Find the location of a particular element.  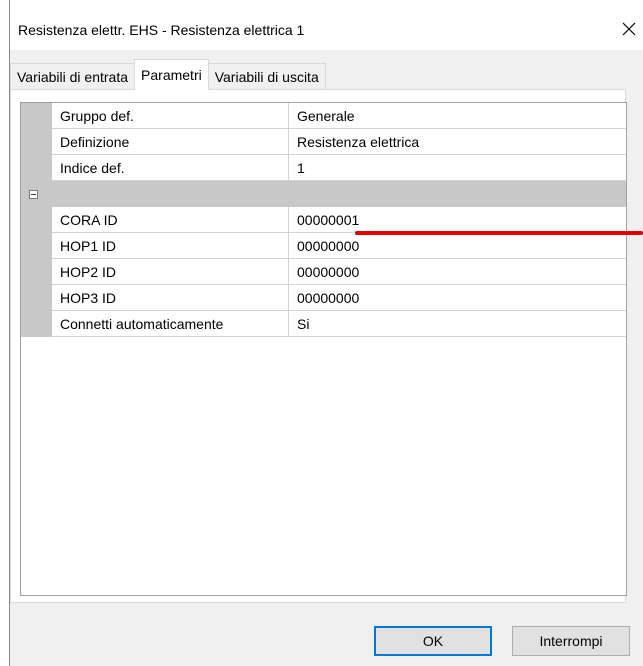

property-name: HOP3 ID is located at coordinates (170, 298).